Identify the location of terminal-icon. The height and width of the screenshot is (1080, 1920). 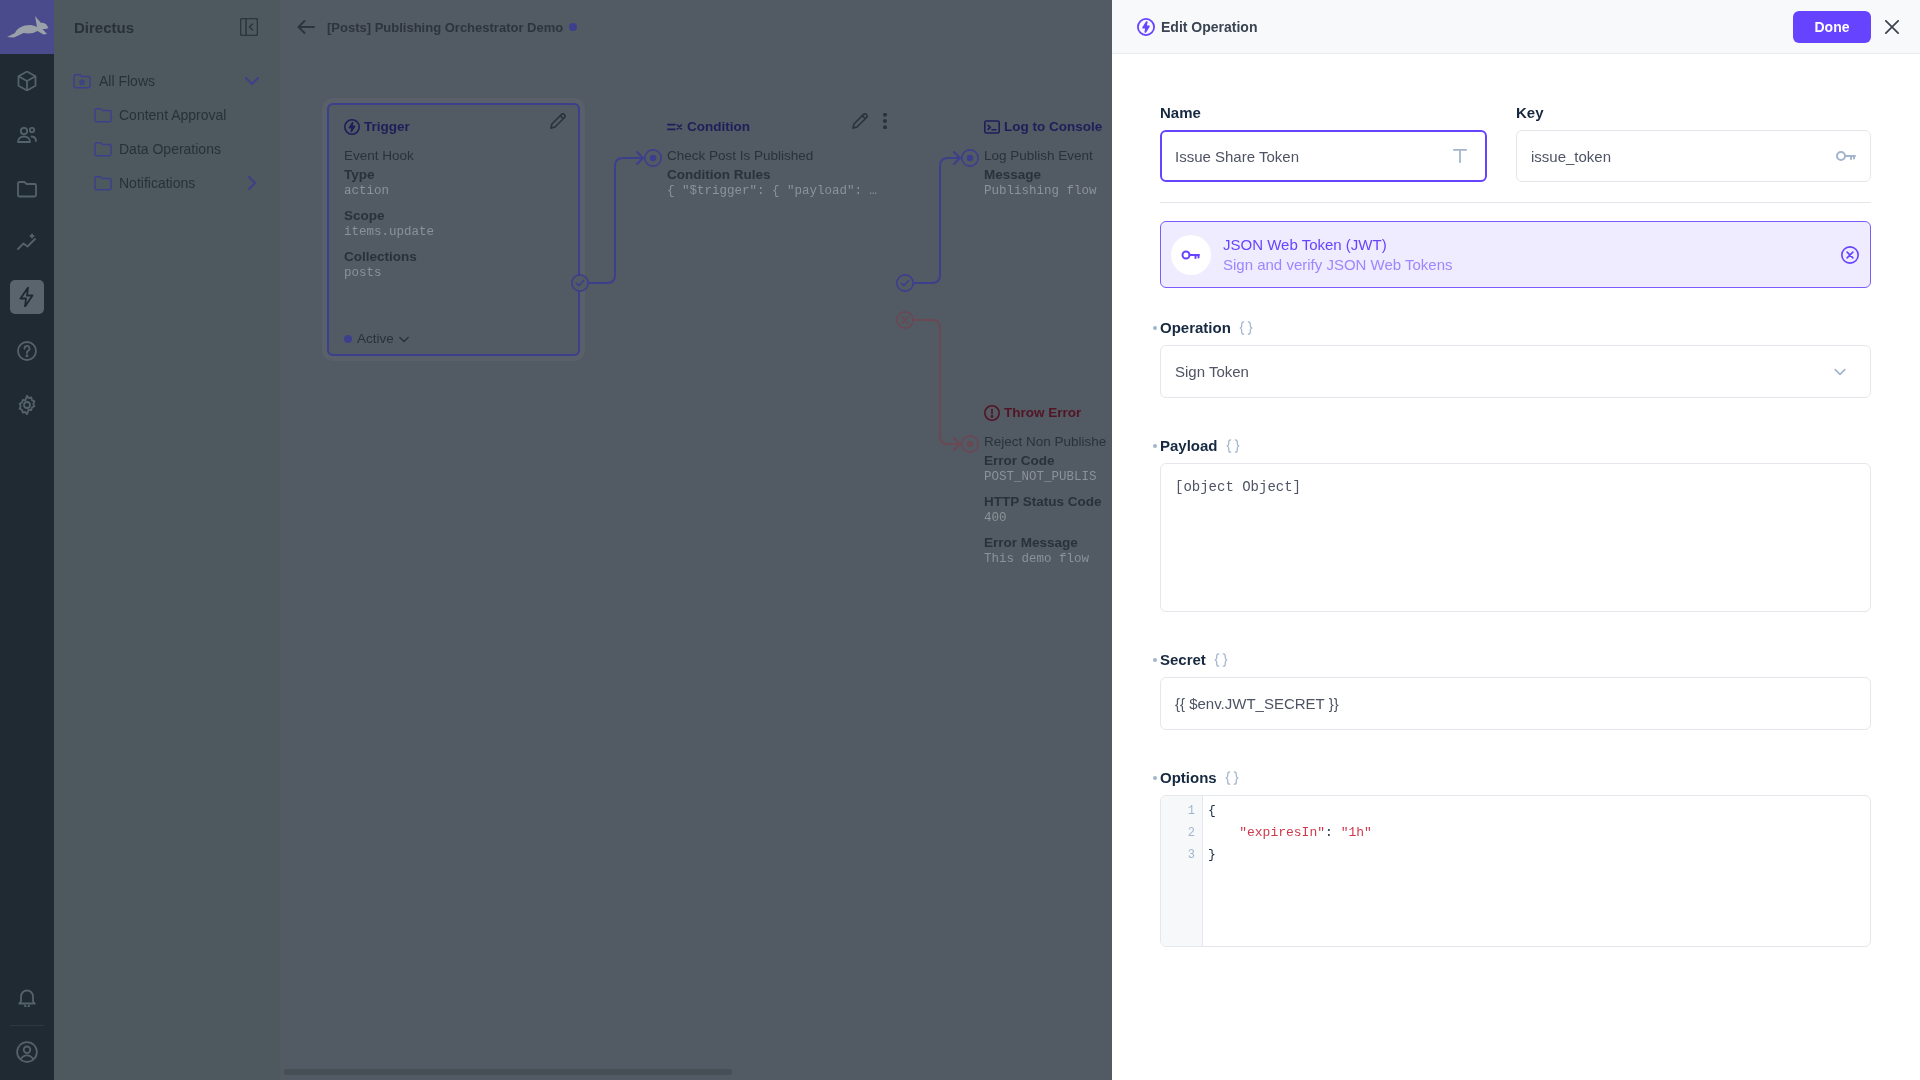
(992, 126).